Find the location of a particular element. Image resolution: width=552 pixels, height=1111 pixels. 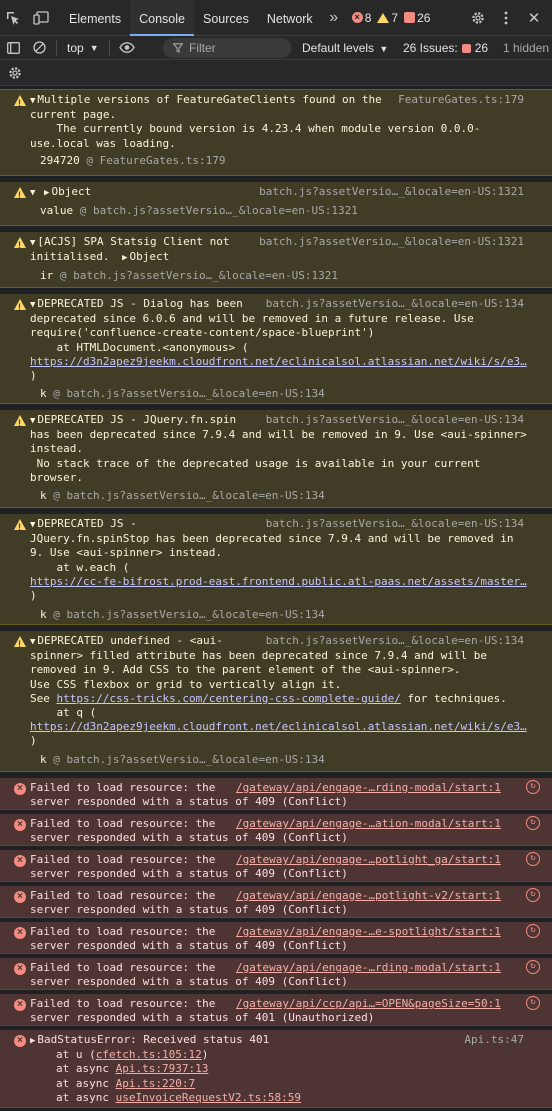

trace-link: useInvoiceRequestV2.ts:58:59 is located at coordinates (208, 1097).